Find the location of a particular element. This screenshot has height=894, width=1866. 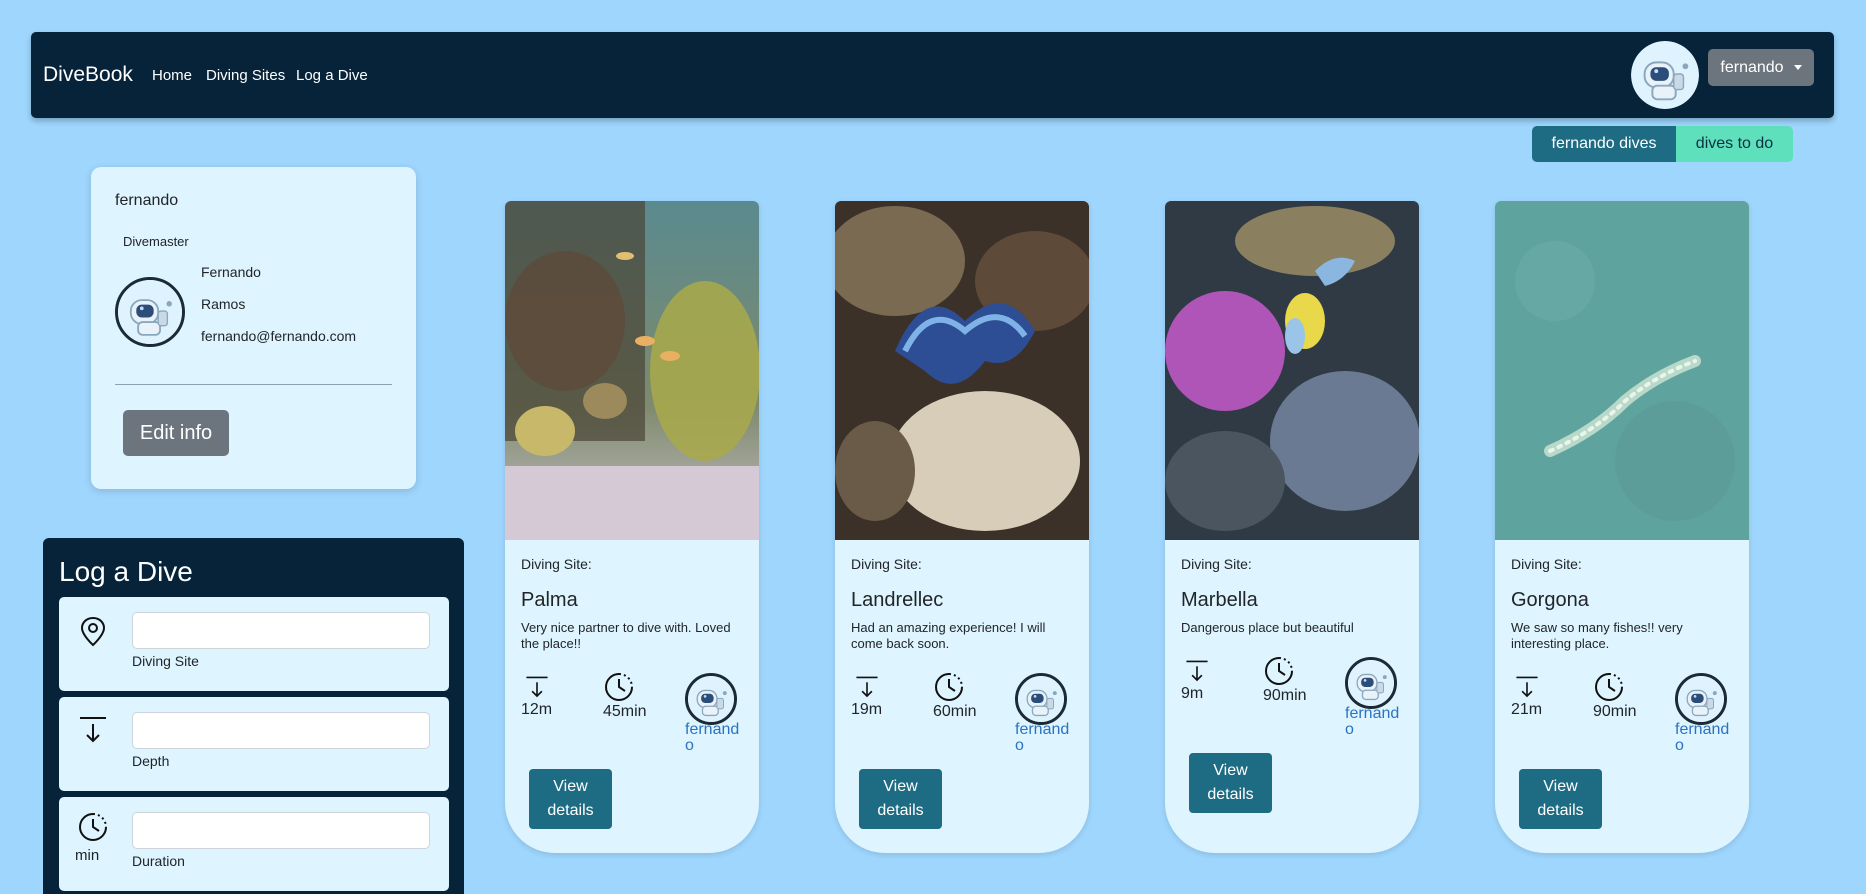

depth-value: 19m is located at coordinates (867, 709).